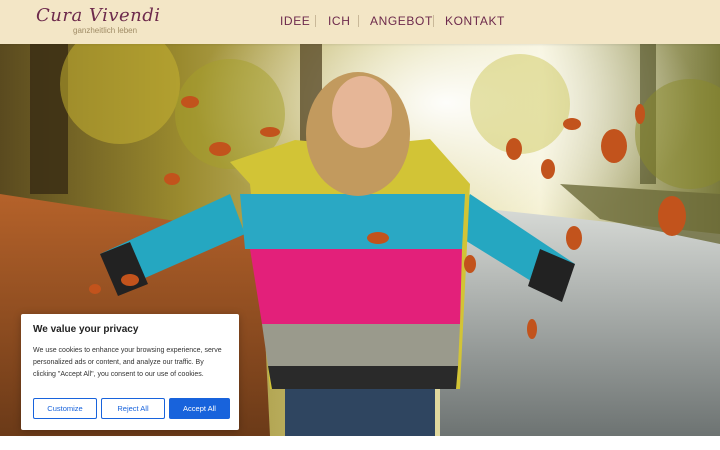 The image size is (720, 450). What do you see at coordinates (339, 21) in the screenshot?
I see `nav-item-ich: ICH` at bounding box center [339, 21].